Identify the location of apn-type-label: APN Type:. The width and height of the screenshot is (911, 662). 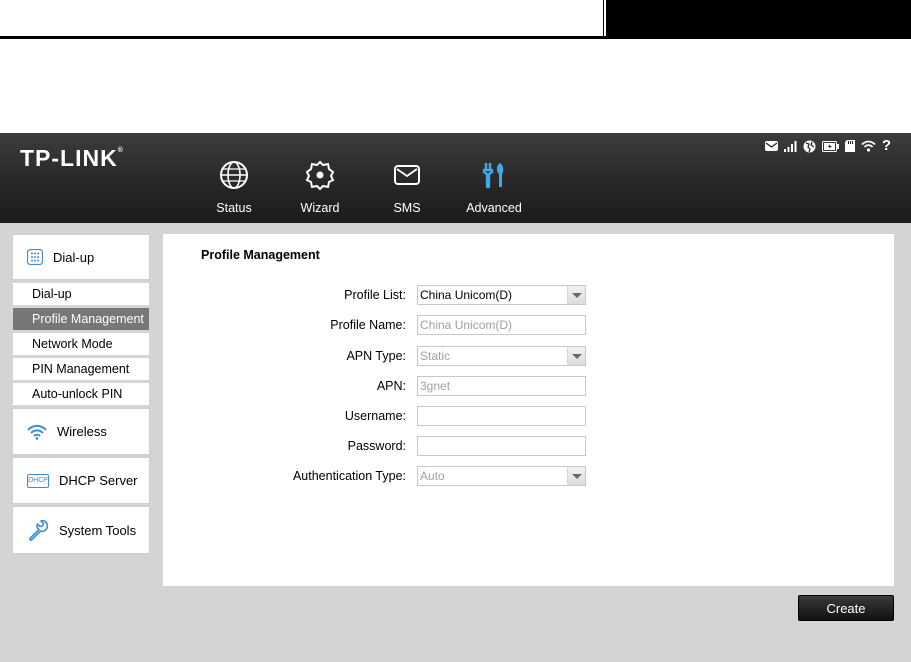
(376, 356).